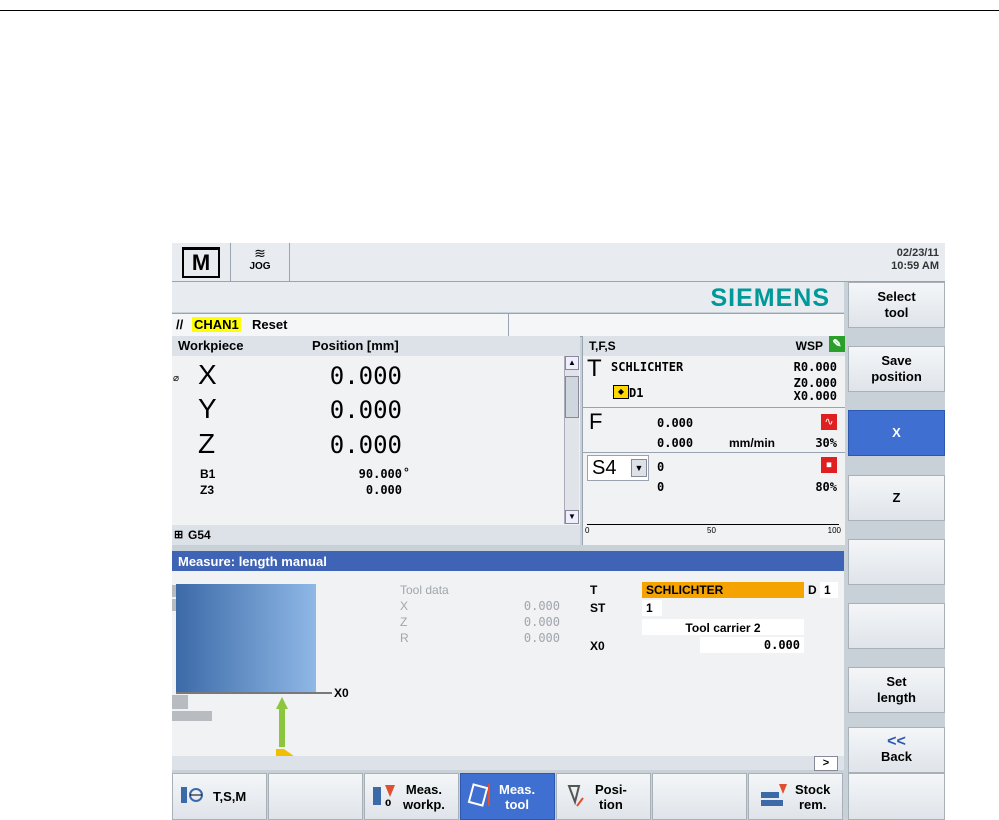 The height and width of the screenshot is (820, 999). Describe the element at coordinates (571, 440) in the screenshot. I see `position-scrollbar: ▲ ▼` at that location.